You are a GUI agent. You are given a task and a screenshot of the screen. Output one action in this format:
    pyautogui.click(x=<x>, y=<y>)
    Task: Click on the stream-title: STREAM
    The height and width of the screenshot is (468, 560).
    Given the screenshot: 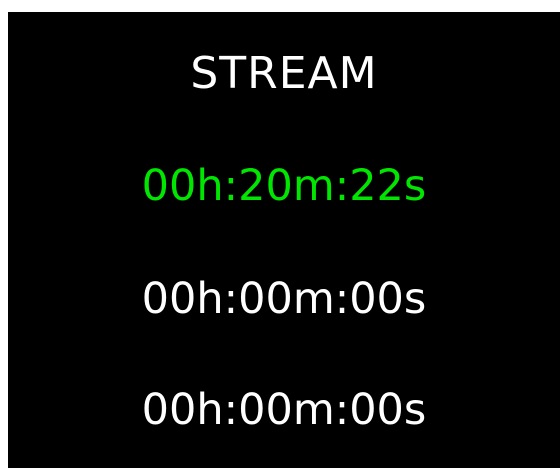 What is the action you would take?
    pyautogui.click(x=284, y=73)
    